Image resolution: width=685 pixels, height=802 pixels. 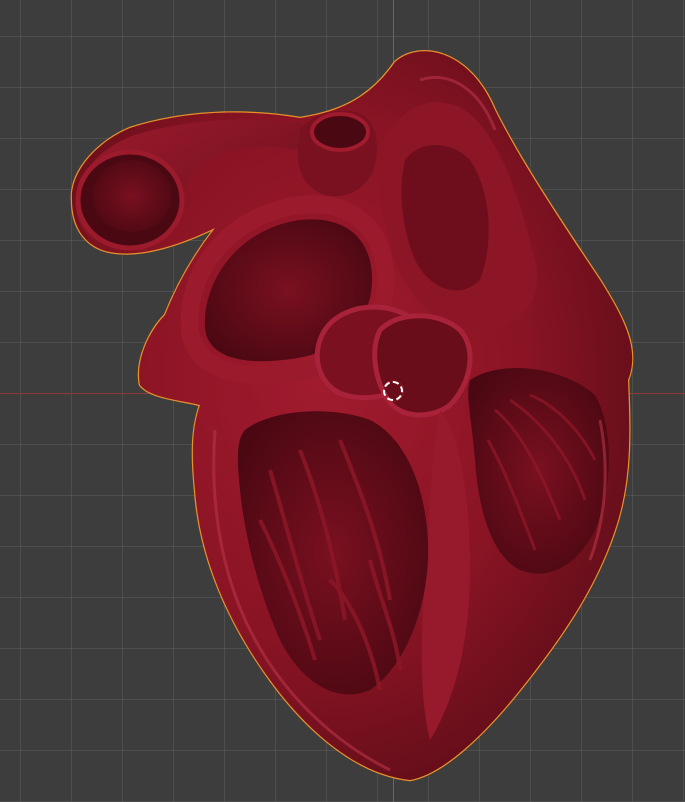 I want to click on vessel-lumen, so click(x=132, y=196).